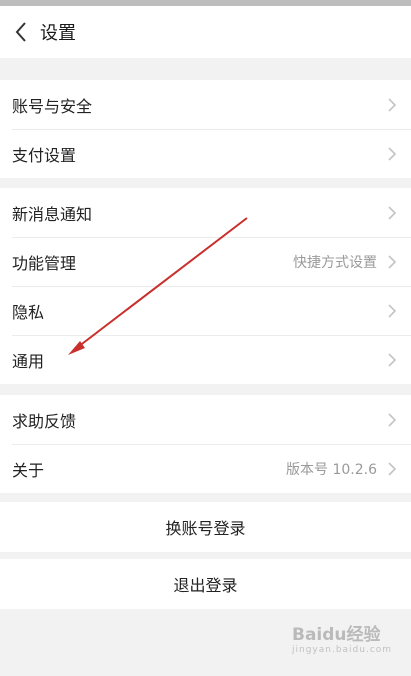 This screenshot has height=676, width=411. Describe the element at coordinates (335, 262) in the screenshot. I see `settings-item-value: 快捷方式设置` at that location.